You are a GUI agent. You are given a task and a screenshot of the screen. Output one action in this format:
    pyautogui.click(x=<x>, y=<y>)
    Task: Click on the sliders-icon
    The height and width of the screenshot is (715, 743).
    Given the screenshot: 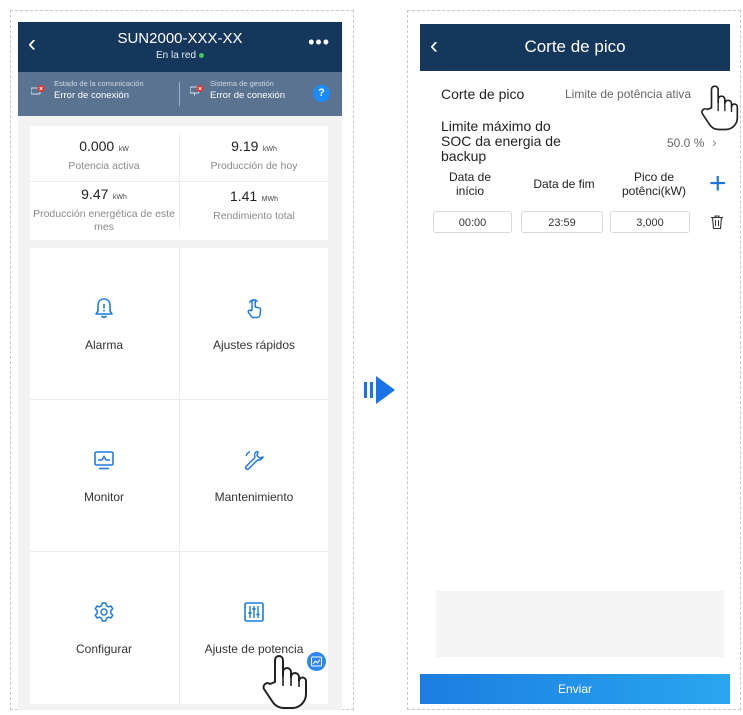 What is the action you would take?
    pyautogui.click(x=254, y=612)
    